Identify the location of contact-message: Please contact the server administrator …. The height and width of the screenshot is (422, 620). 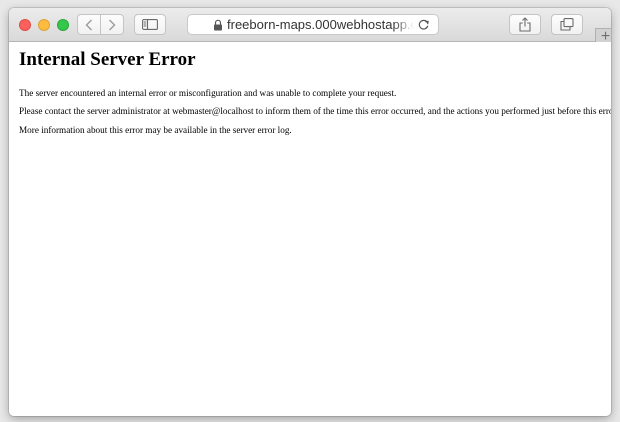
(315, 111).